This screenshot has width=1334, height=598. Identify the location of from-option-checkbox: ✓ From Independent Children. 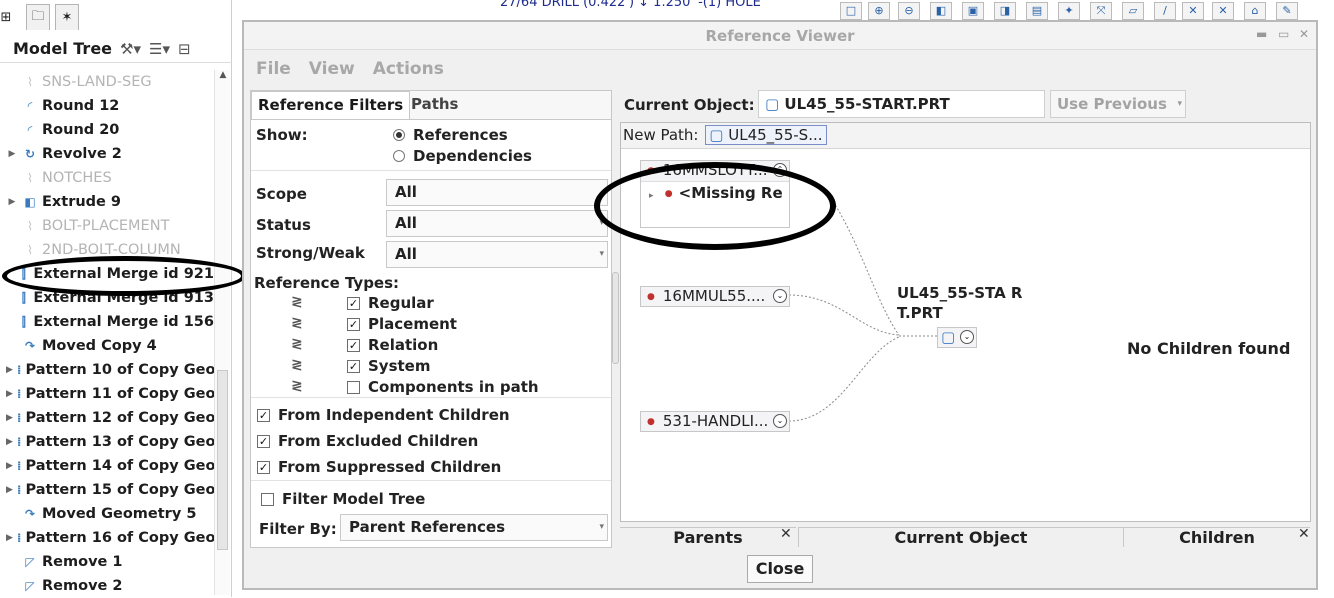
(383, 415).